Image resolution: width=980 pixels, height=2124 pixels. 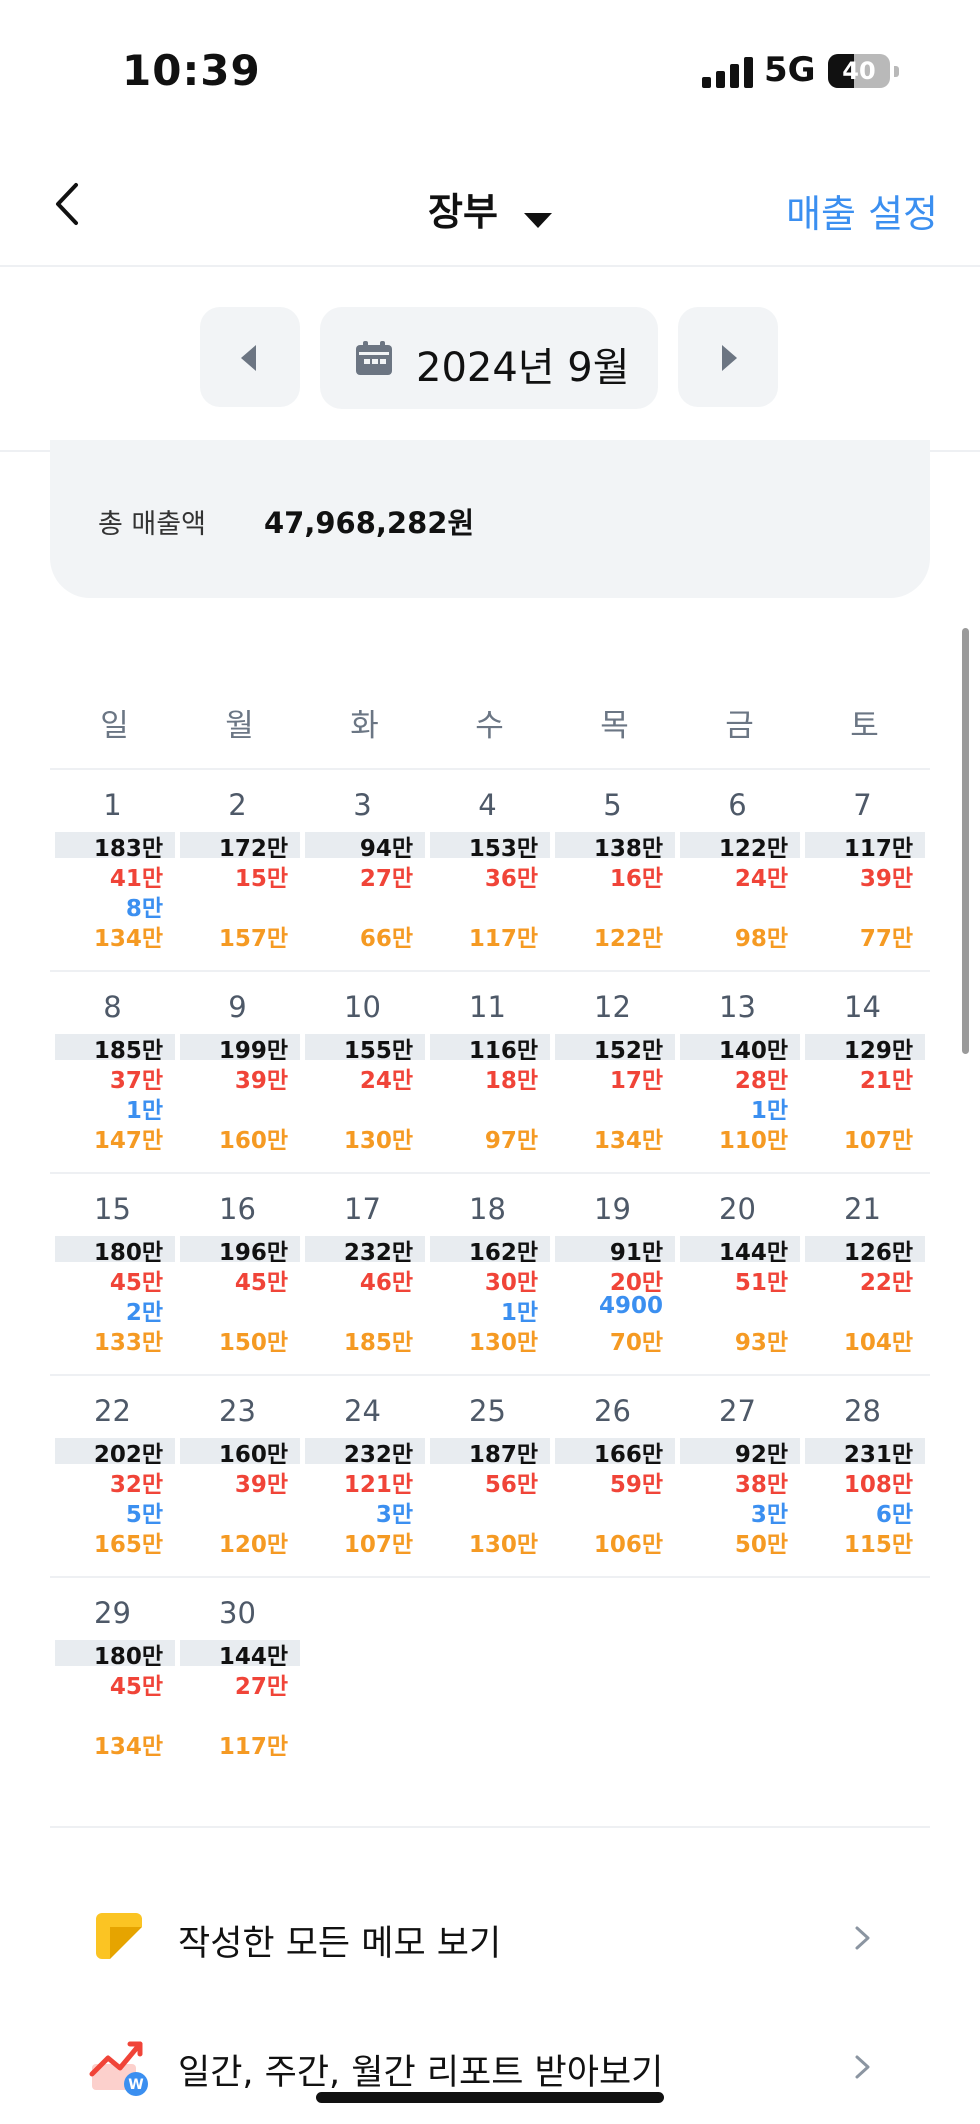 What do you see at coordinates (136, 1485) in the screenshot?
I see `day-red-amount: 32만` at bounding box center [136, 1485].